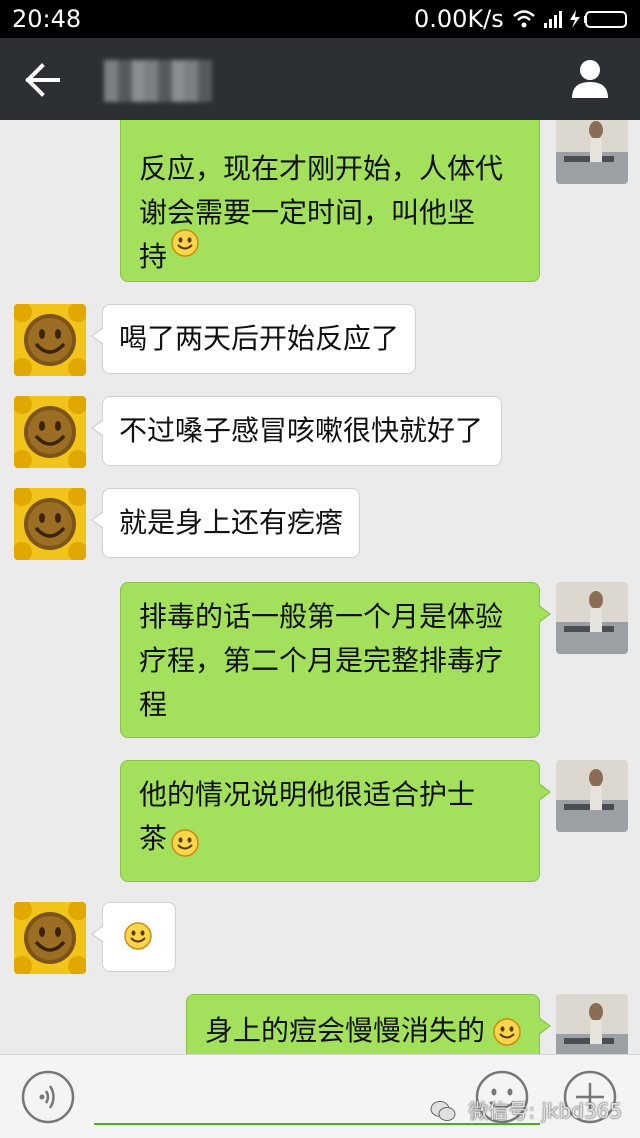  I want to click on watermark: 微信号: jkbd365, so click(526, 1109).